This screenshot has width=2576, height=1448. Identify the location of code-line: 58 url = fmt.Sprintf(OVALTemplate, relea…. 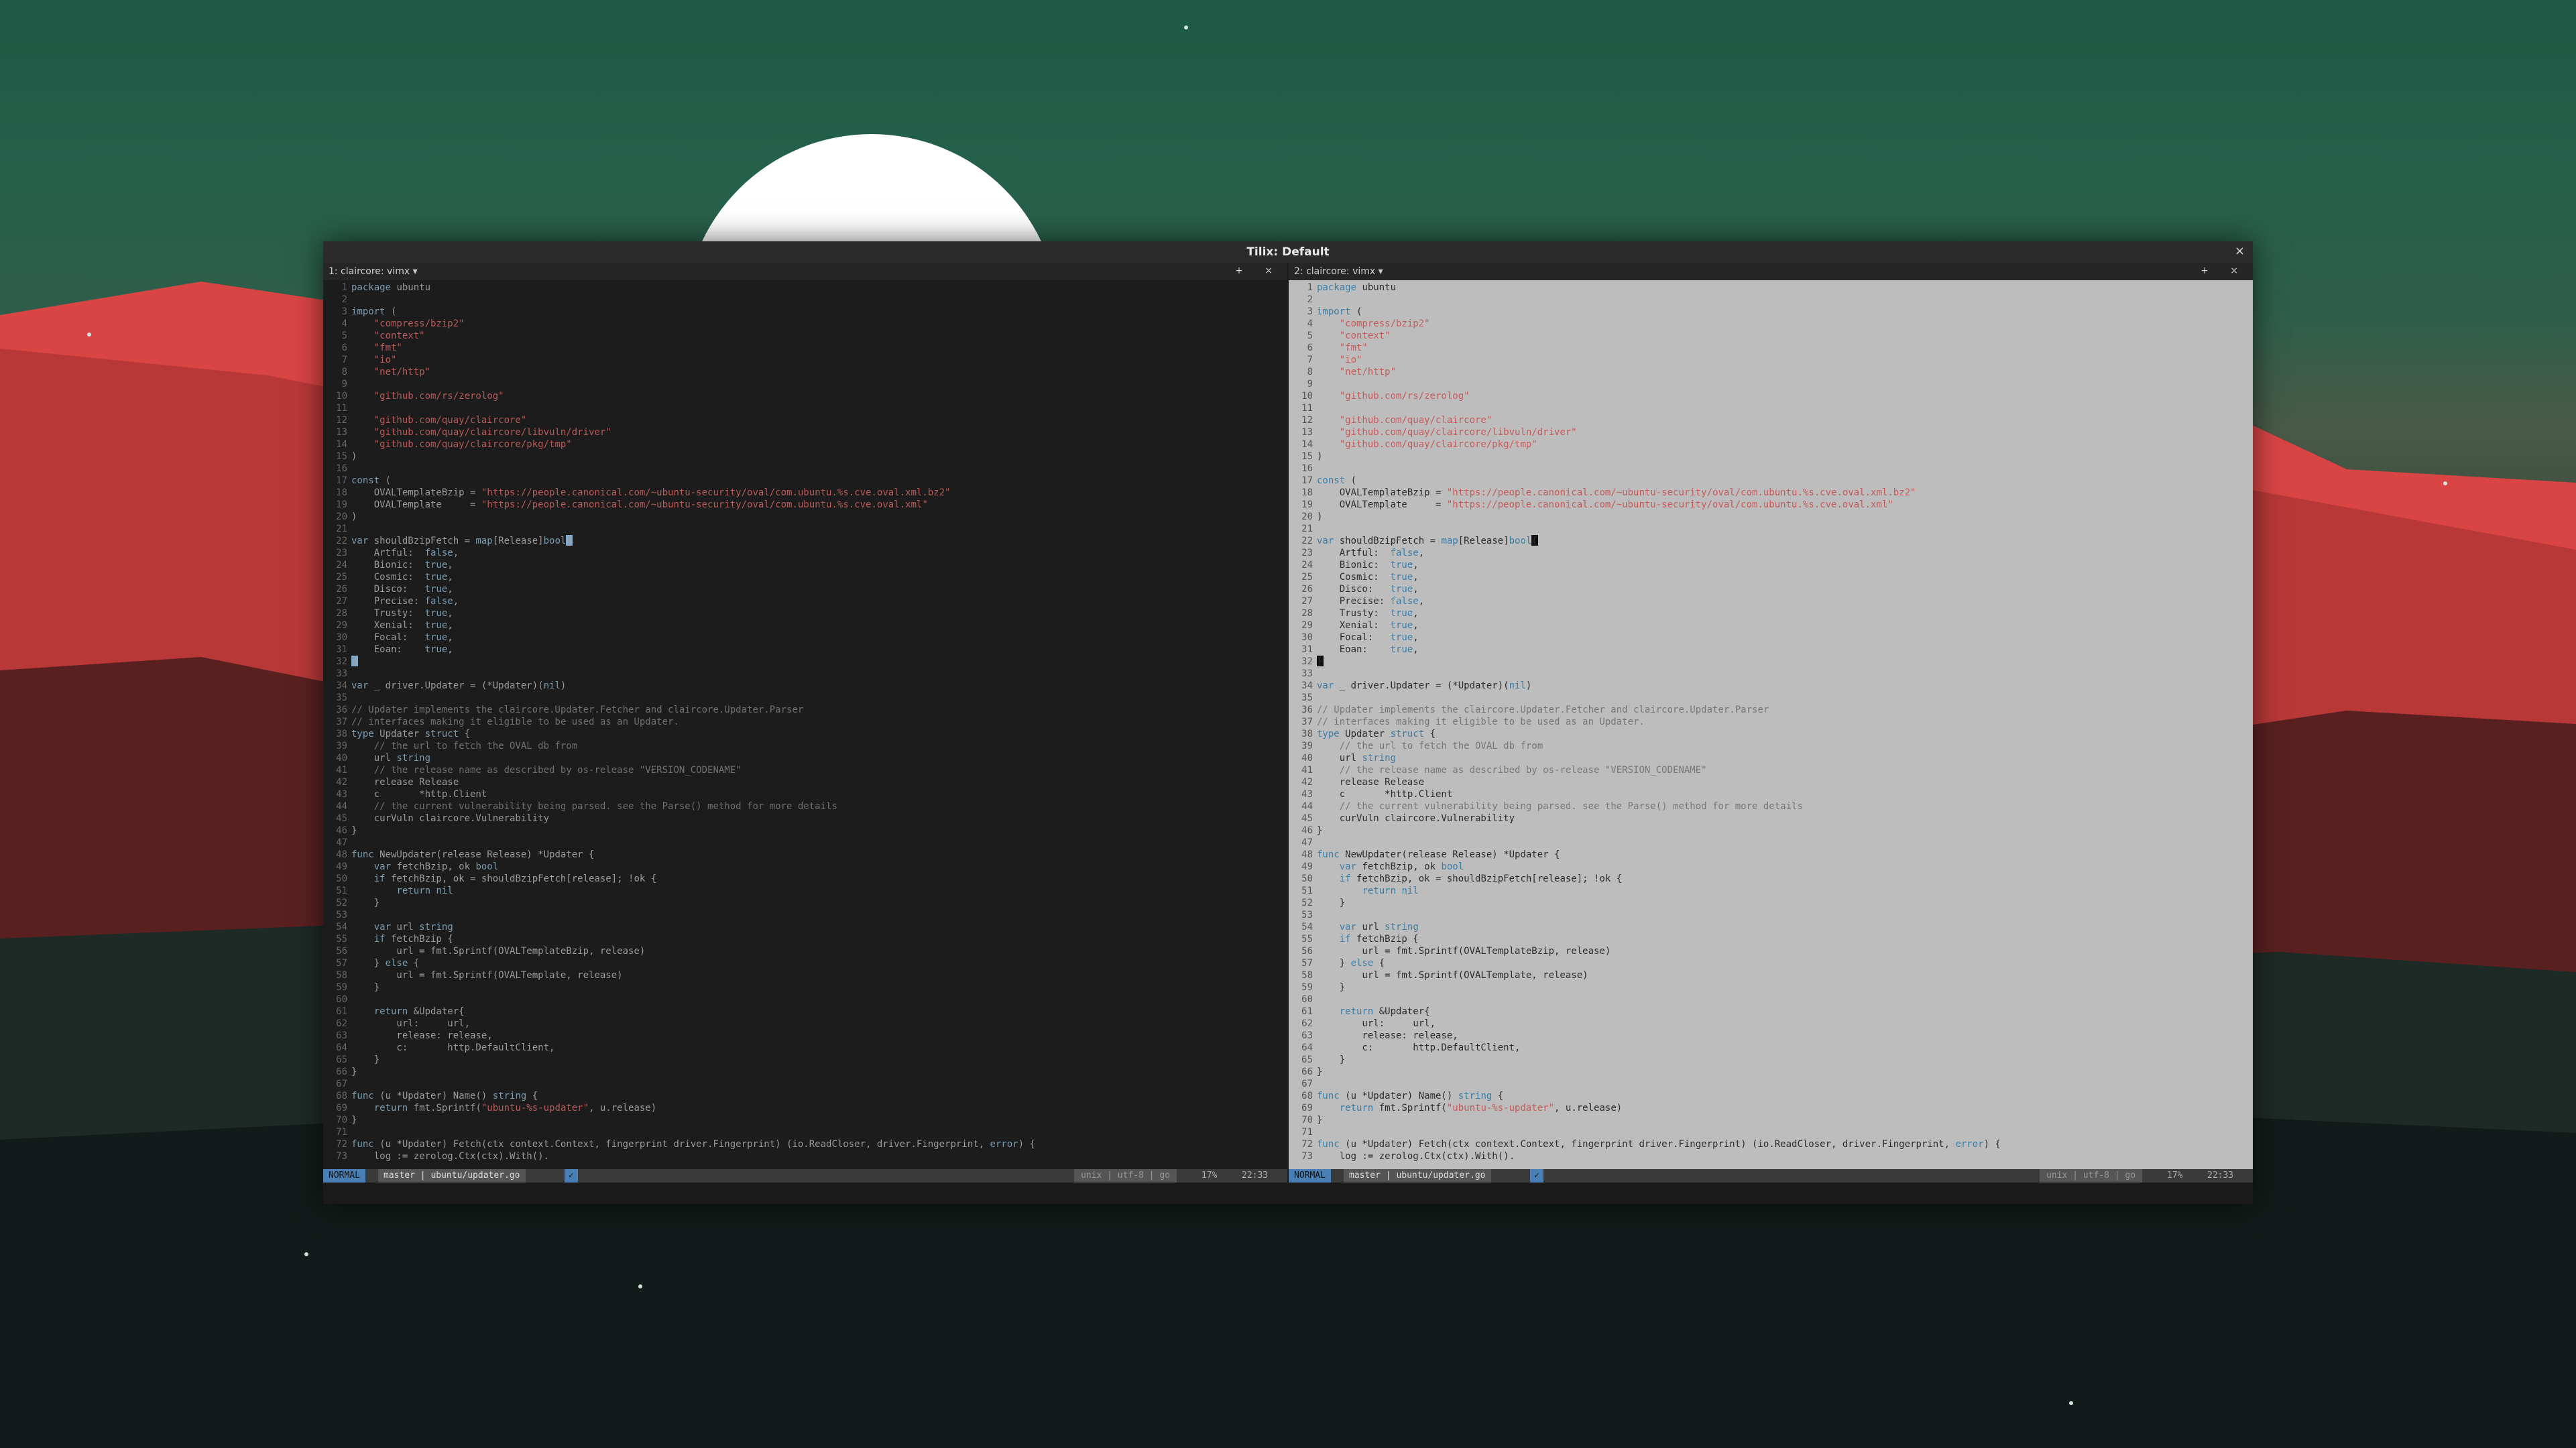
(1771, 975).